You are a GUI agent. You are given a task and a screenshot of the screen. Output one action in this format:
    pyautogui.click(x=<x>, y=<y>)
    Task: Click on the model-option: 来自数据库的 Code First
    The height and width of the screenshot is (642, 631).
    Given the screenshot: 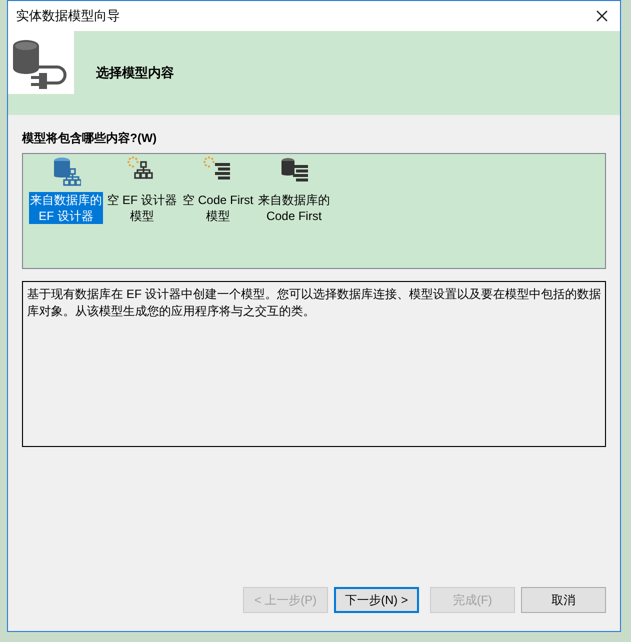 What is the action you would take?
    pyautogui.click(x=294, y=190)
    